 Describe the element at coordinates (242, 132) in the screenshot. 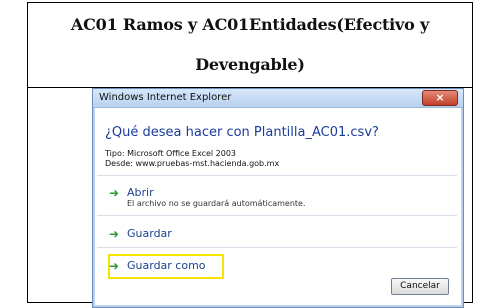

I see `dialog-question: ¿Qué desea hacer con Plantilla_AC01.csv?` at that location.